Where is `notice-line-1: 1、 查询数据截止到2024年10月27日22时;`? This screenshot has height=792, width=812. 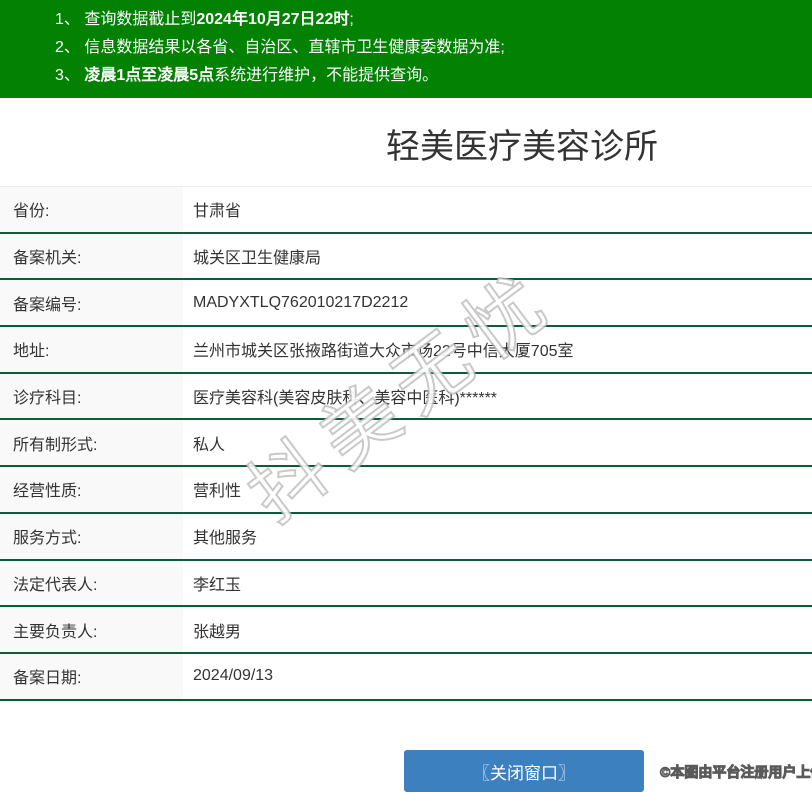
notice-line-1: 1、 查询数据截止到2024年10月27日22时; is located at coordinates (428, 20).